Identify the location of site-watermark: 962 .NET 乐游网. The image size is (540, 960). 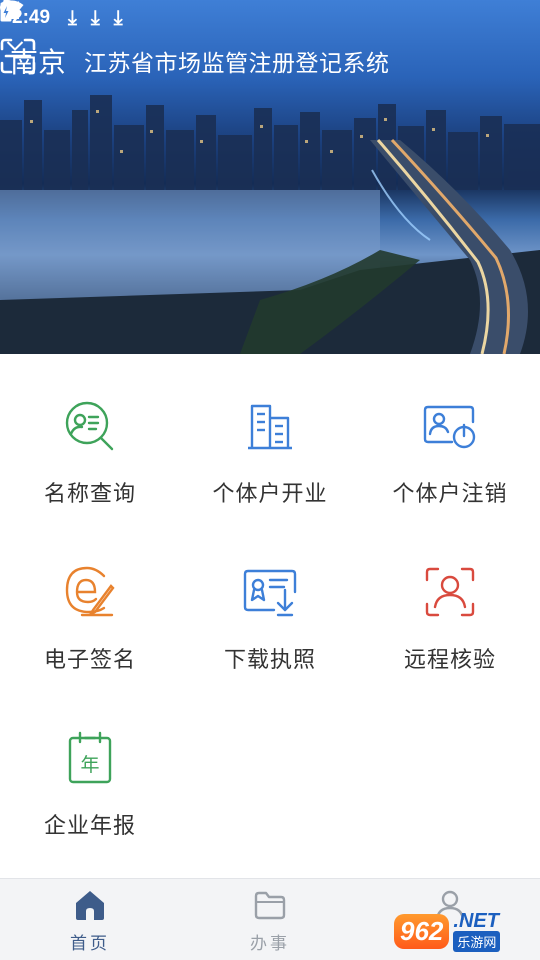
(464, 931).